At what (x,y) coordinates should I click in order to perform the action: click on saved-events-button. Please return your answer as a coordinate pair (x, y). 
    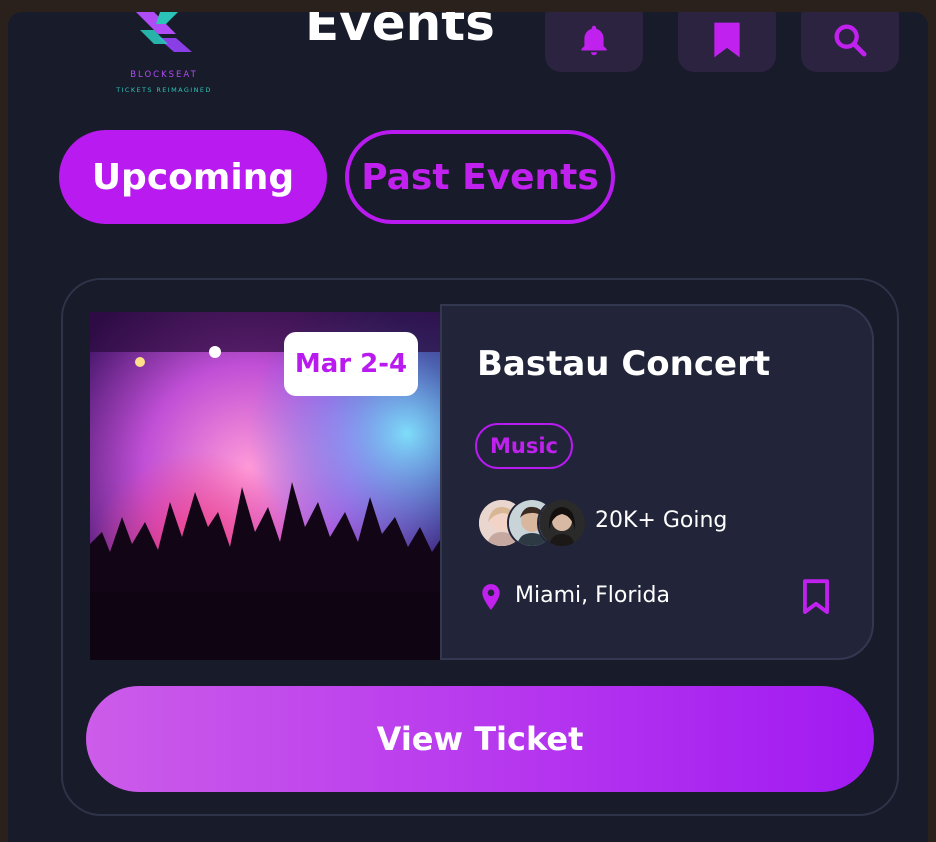
    Looking at the image, I should click on (727, 42).